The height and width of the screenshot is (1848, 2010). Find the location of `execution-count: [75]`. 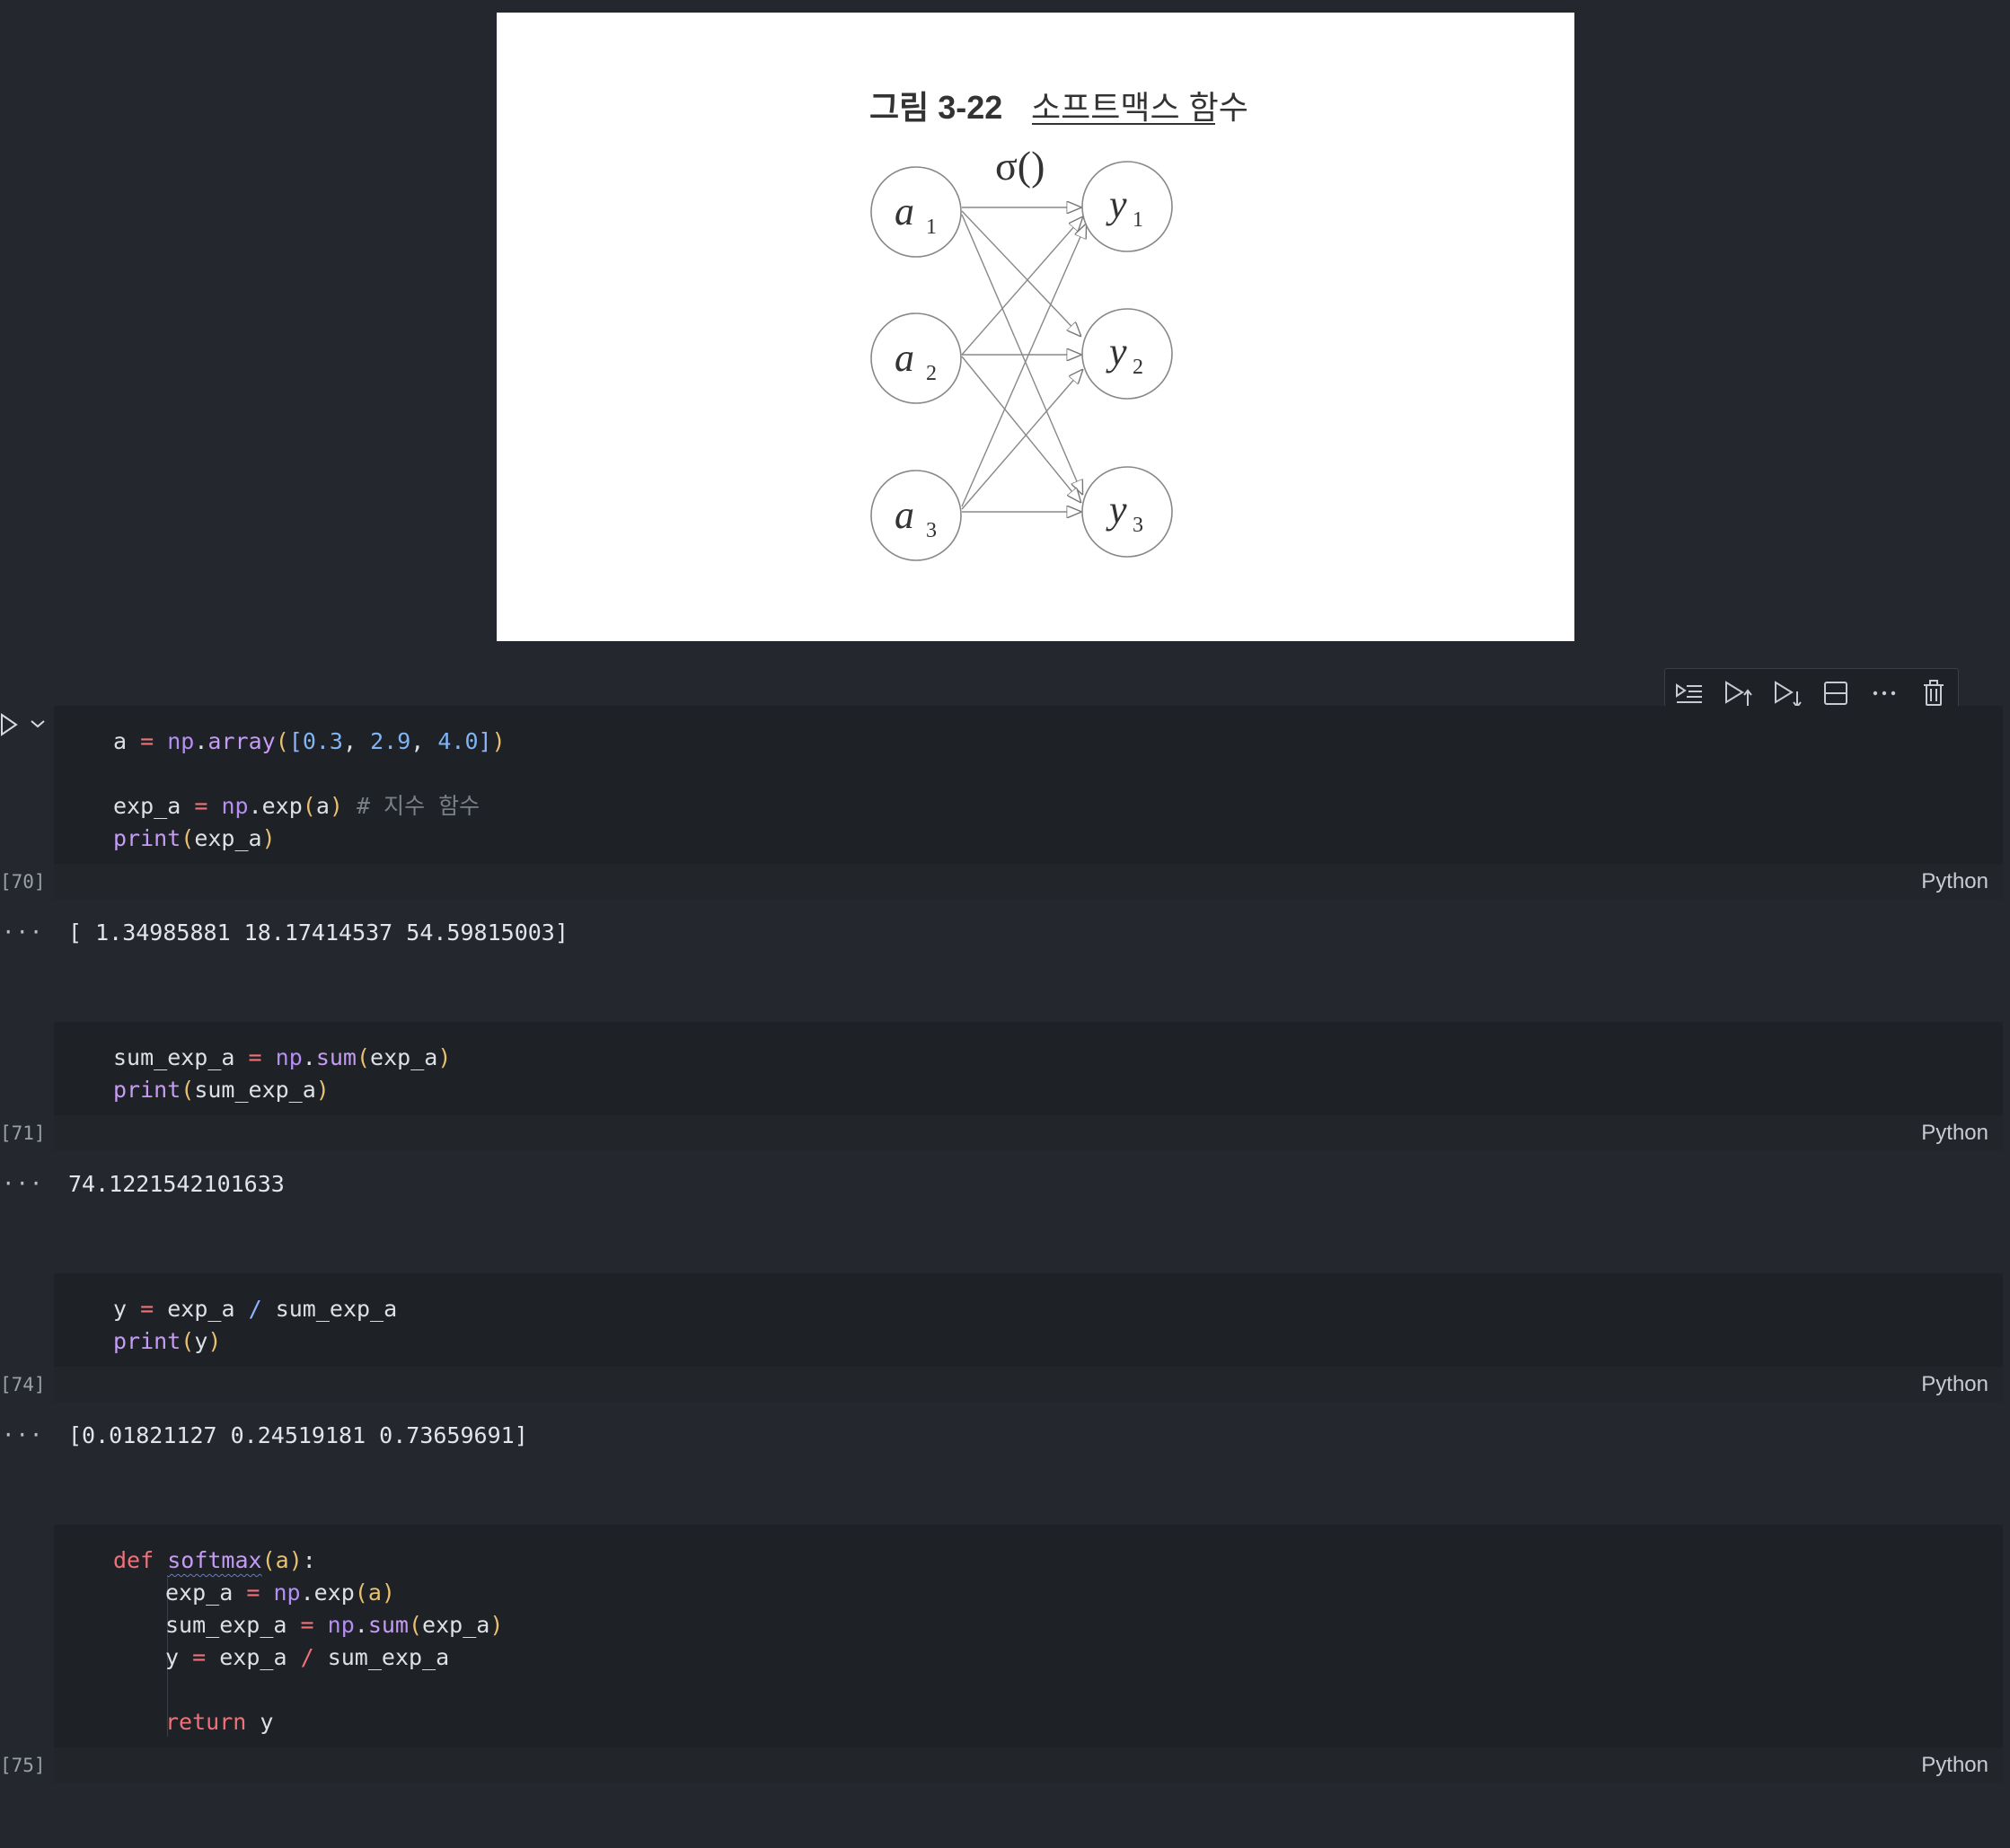

execution-count: [75] is located at coordinates (23, 1765).